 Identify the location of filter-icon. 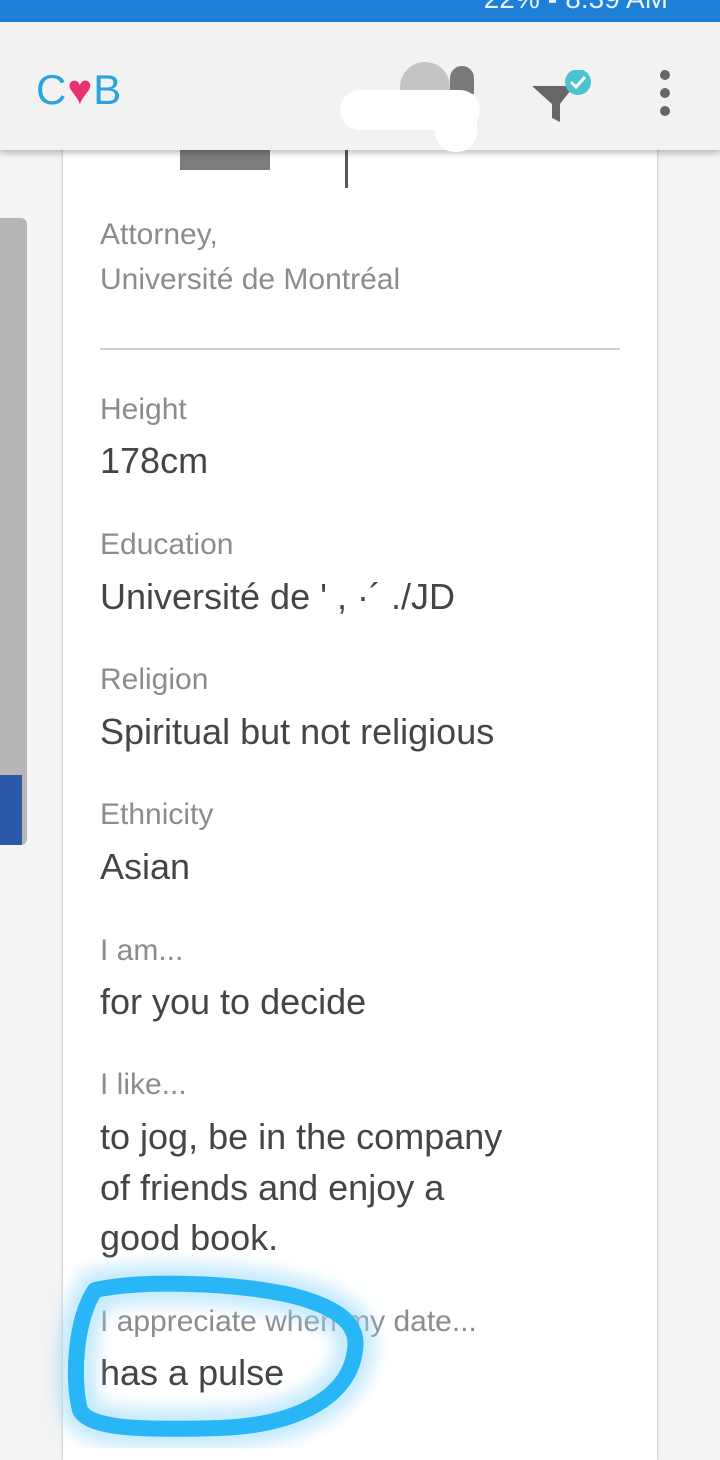
(565, 100).